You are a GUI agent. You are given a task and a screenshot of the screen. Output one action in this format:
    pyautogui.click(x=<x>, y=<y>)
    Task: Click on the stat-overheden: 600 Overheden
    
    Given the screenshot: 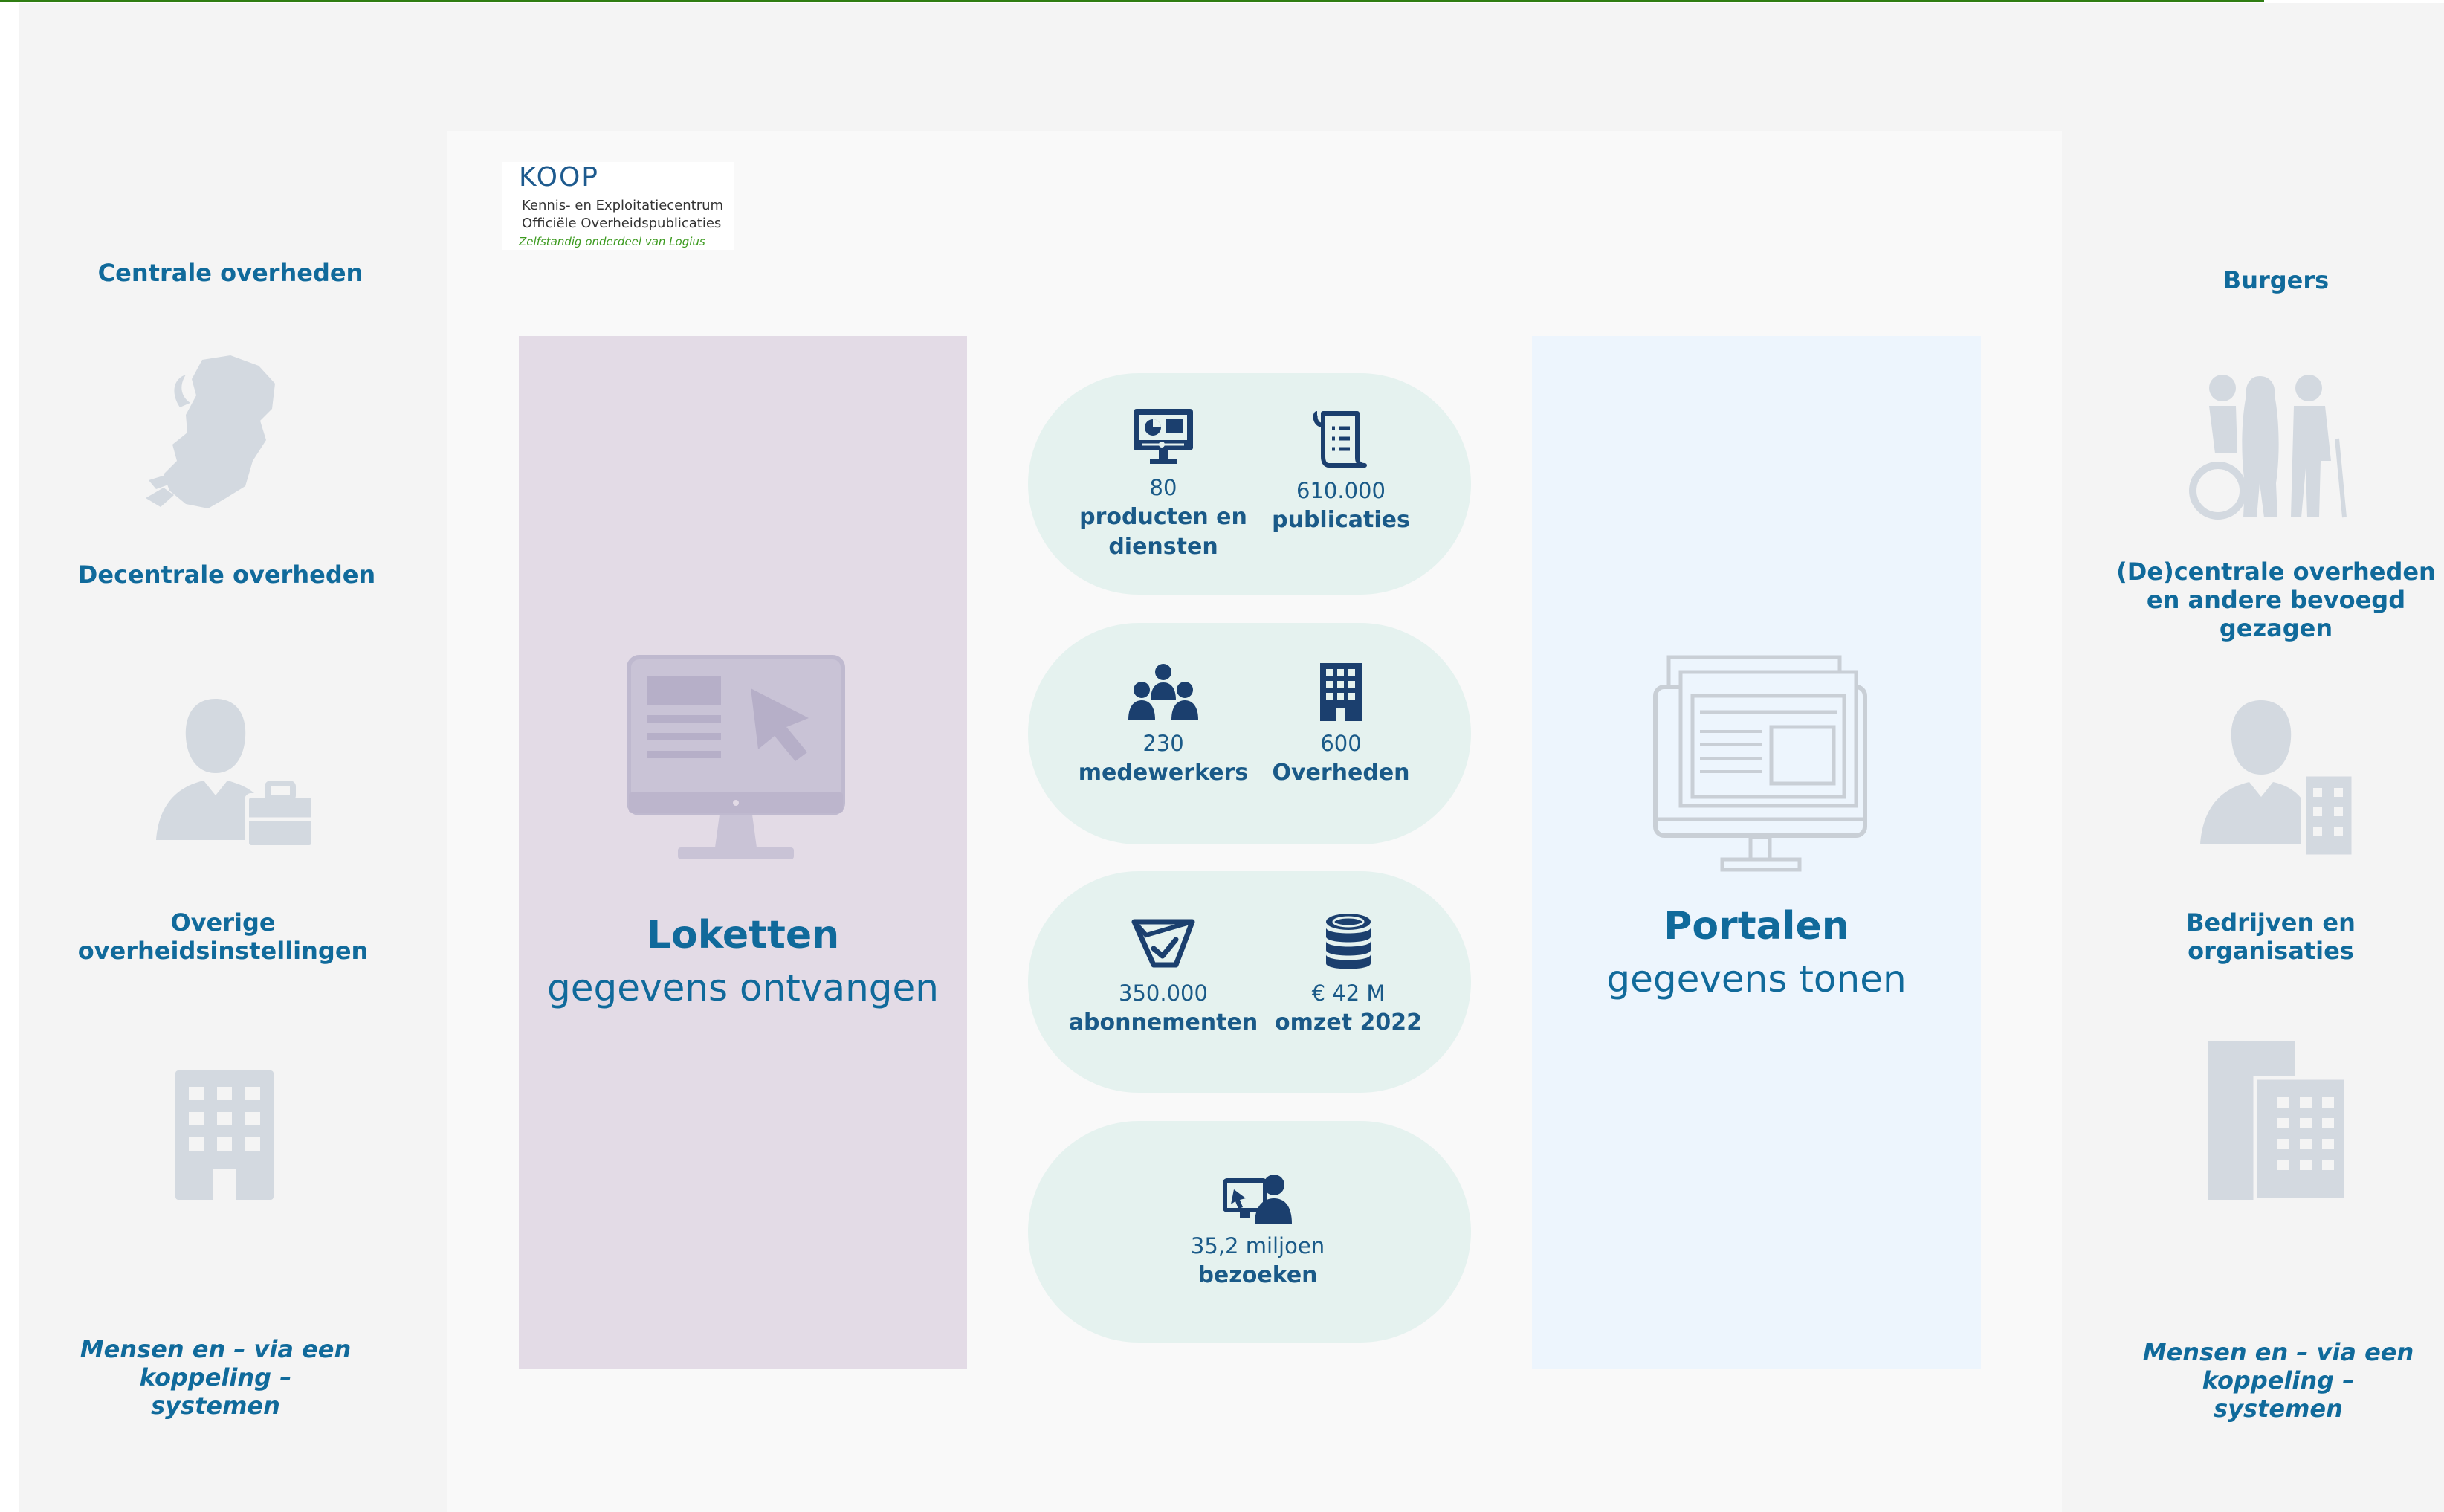 What is the action you would take?
    pyautogui.click(x=1341, y=725)
    